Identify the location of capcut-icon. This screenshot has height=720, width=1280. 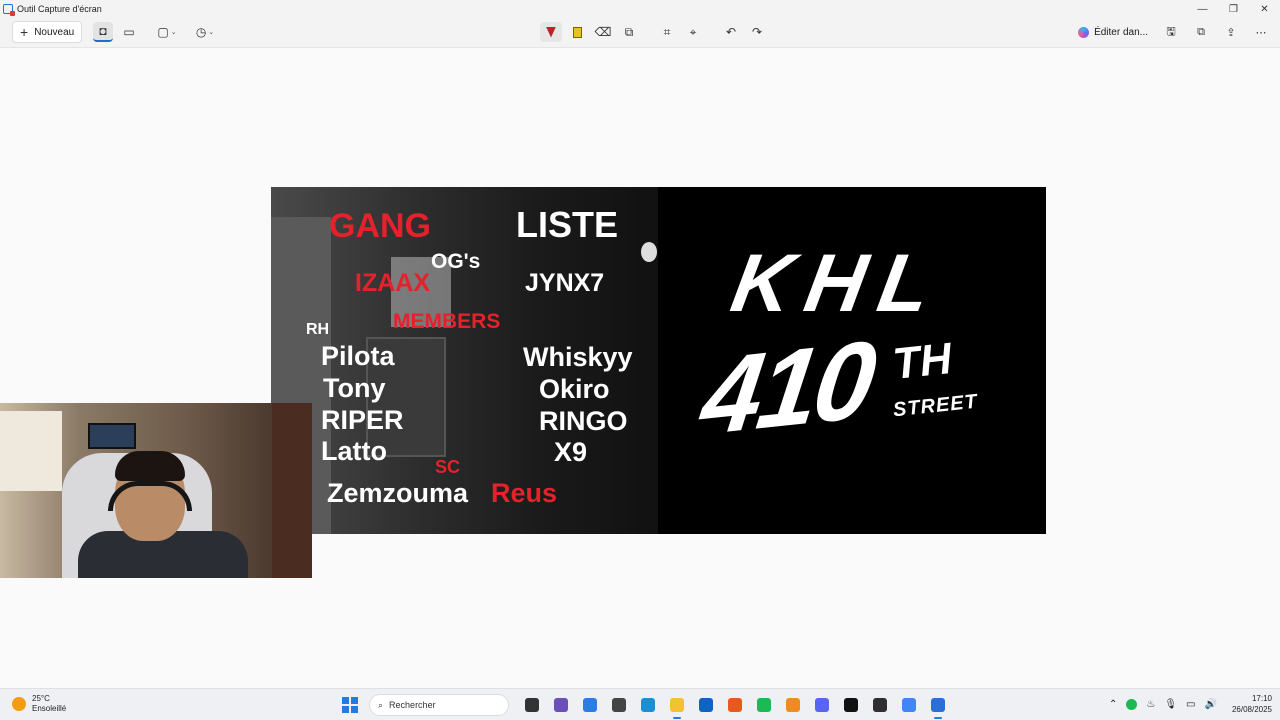
(851, 705).